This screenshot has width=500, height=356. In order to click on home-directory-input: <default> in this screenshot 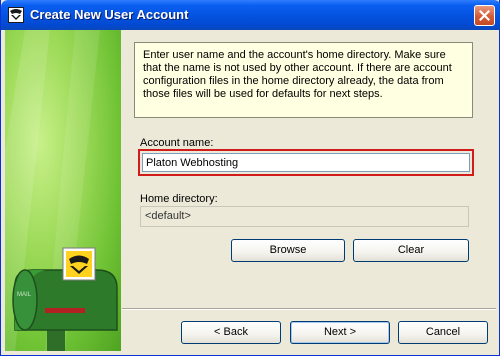, I will do `click(304, 216)`.